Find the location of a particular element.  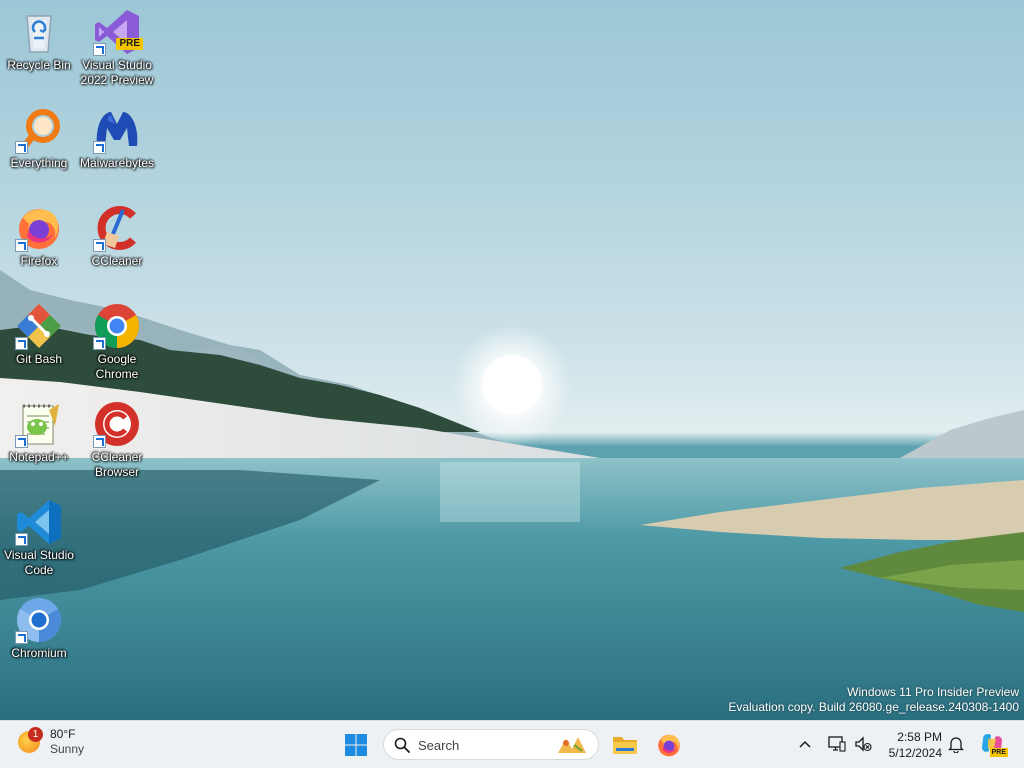

preview-badge: PRE is located at coordinates (129, 44).